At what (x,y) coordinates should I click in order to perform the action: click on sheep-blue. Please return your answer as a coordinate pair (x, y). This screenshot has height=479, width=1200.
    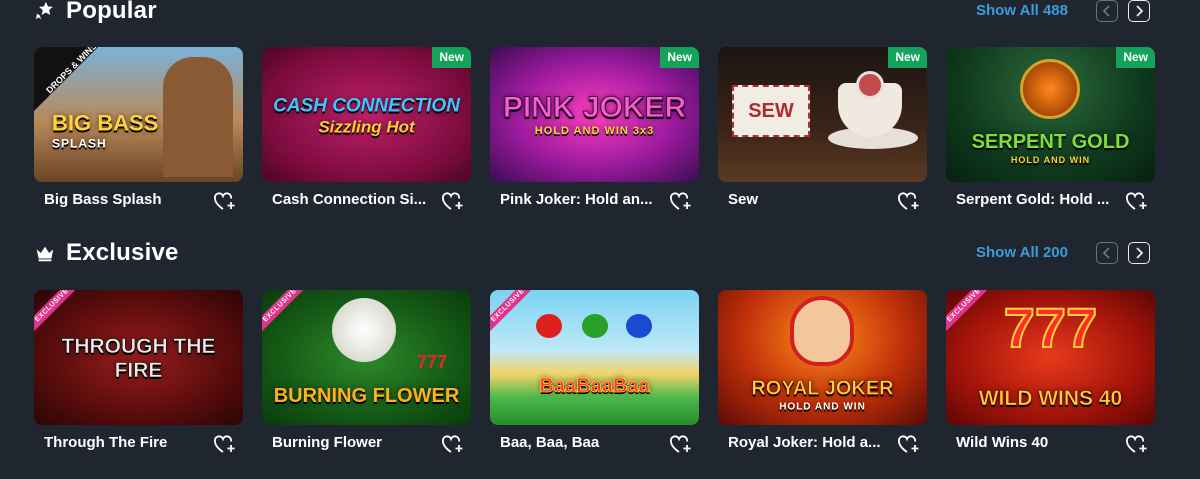
    Looking at the image, I should click on (639, 326).